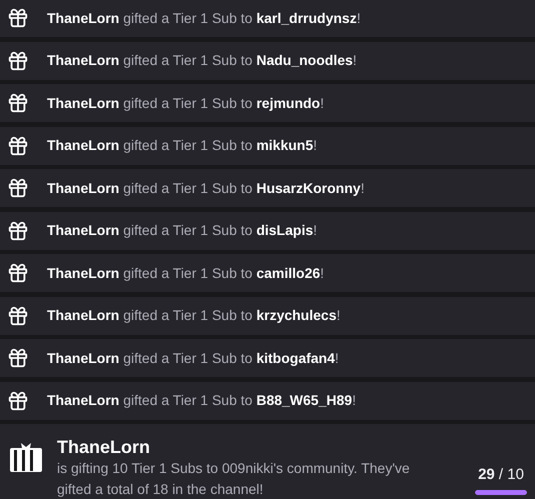 This screenshot has width=535, height=499. What do you see at coordinates (193, 358) in the screenshot?
I see `gift-message: ThaneLorn gifted a Tier 1 Sub to kitbogafan4!` at bounding box center [193, 358].